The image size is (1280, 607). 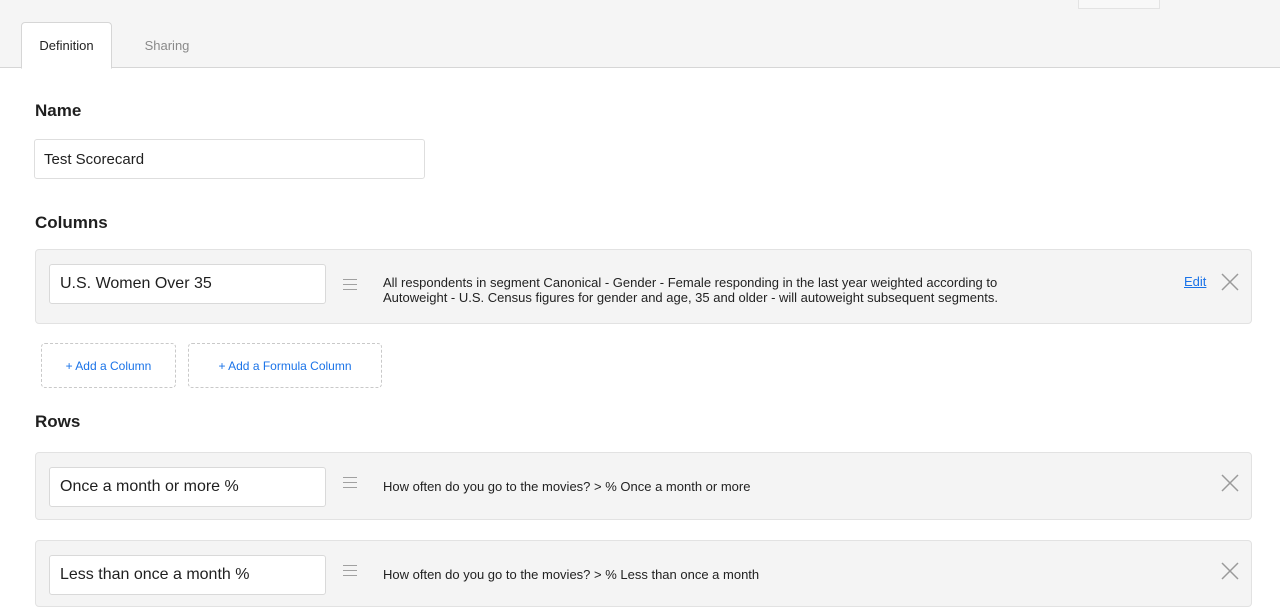 I want to click on scorecard-name-input, so click(x=229, y=159).